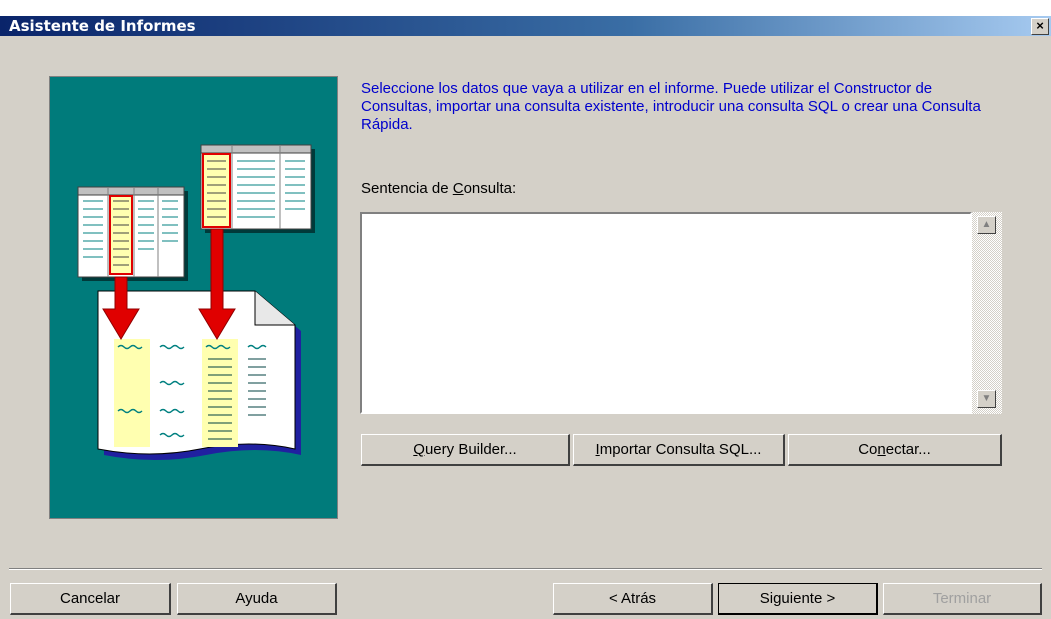 This screenshot has width=1051, height=619. Describe the element at coordinates (525, 26) in the screenshot. I see `title-bar: Asistente de Informes ×` at that location.